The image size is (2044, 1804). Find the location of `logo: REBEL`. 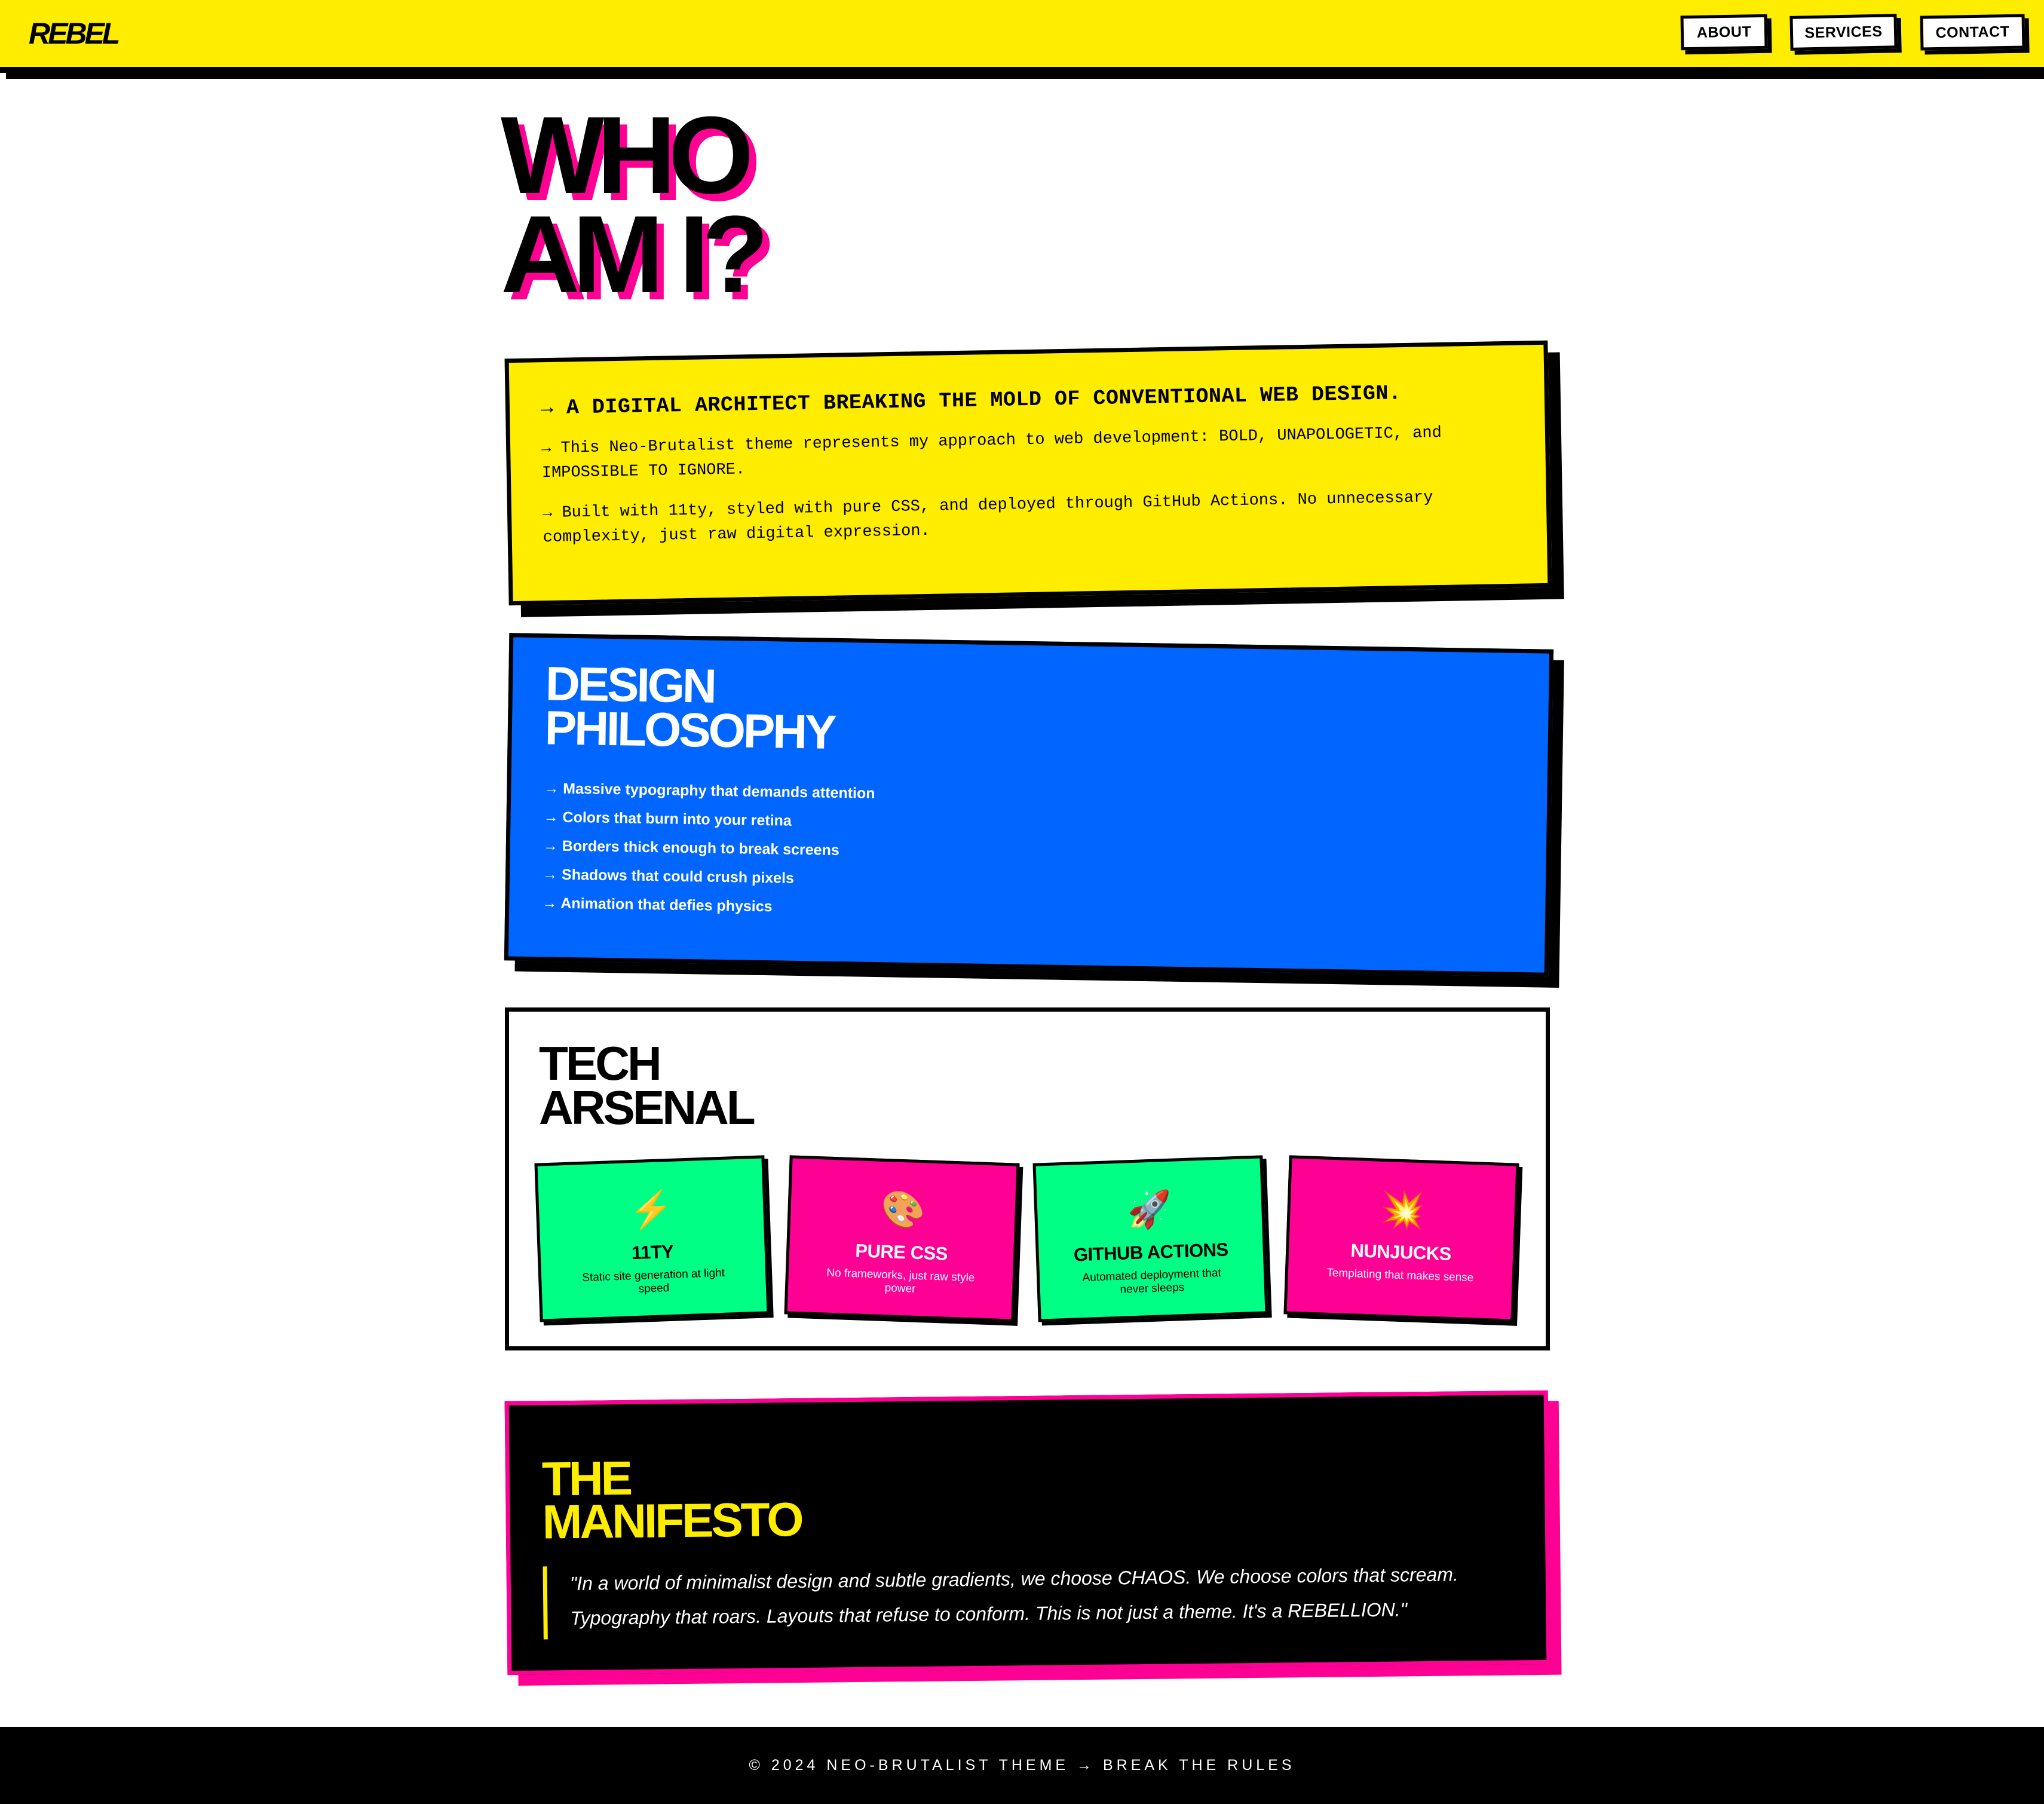

logo: REBEL is located at coordinates (74, 33).